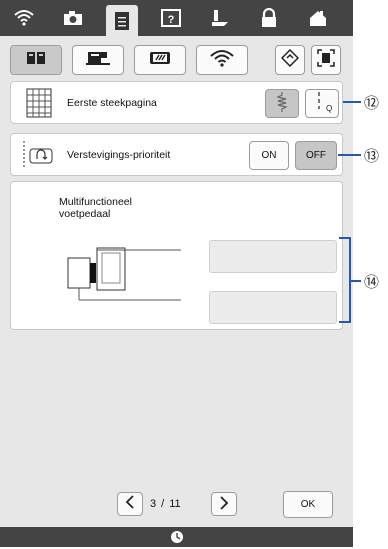 The image size is (388, 549). Describe the element at coordinates (349, 212) in the screenshot. I see `callout-lines` at that location.